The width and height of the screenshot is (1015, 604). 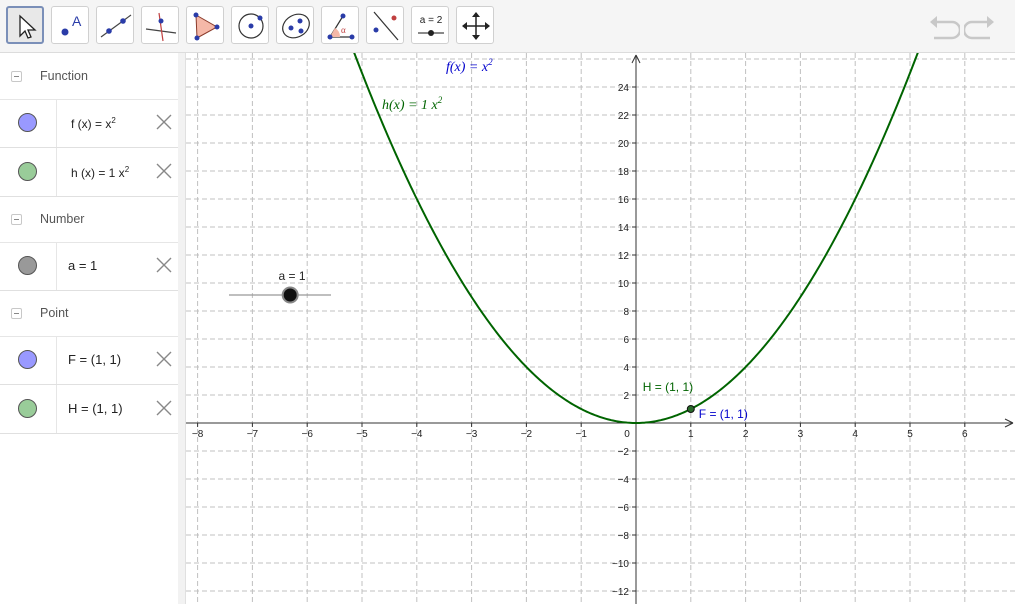 I want to click on ellipse-icon, so click(x=296, y=26).